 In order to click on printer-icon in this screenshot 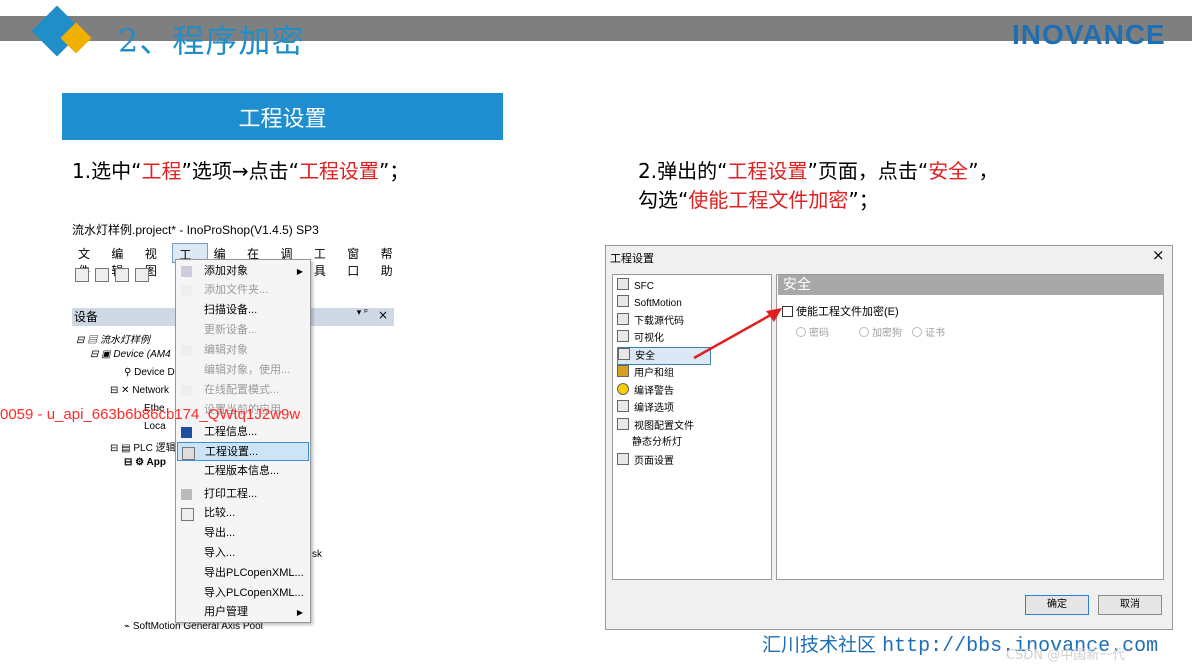, I will do `click(623, 459)`.